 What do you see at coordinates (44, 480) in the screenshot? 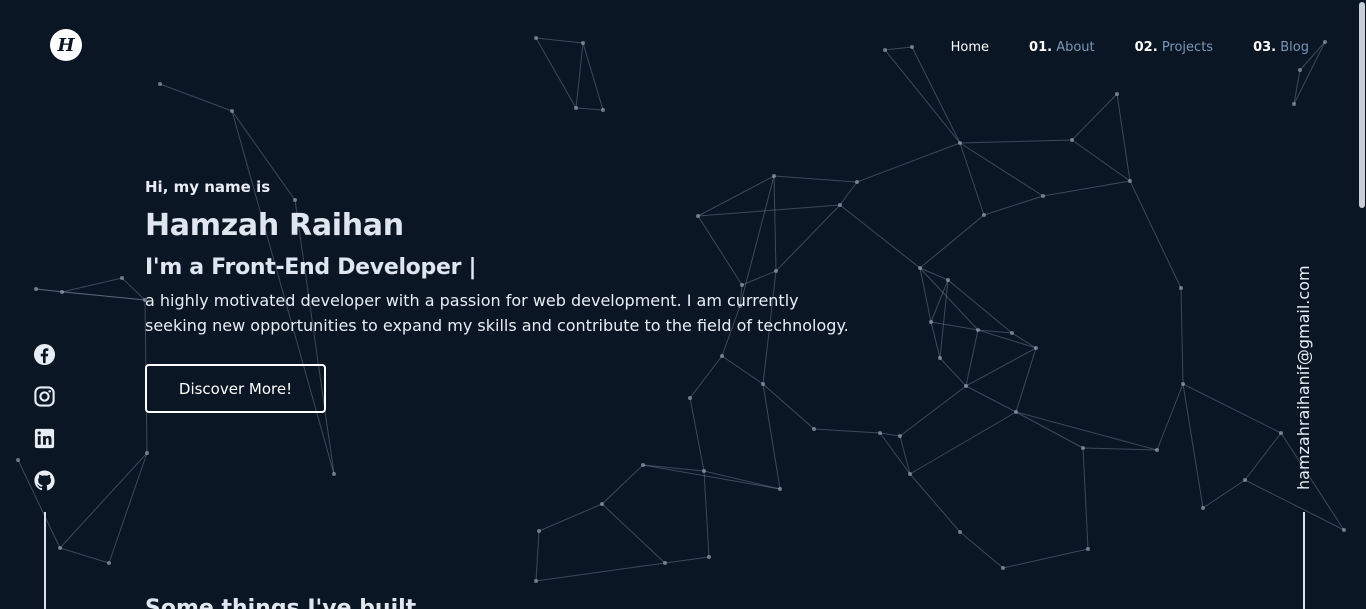
I see `github-icon` at bounding box center [44, 480].